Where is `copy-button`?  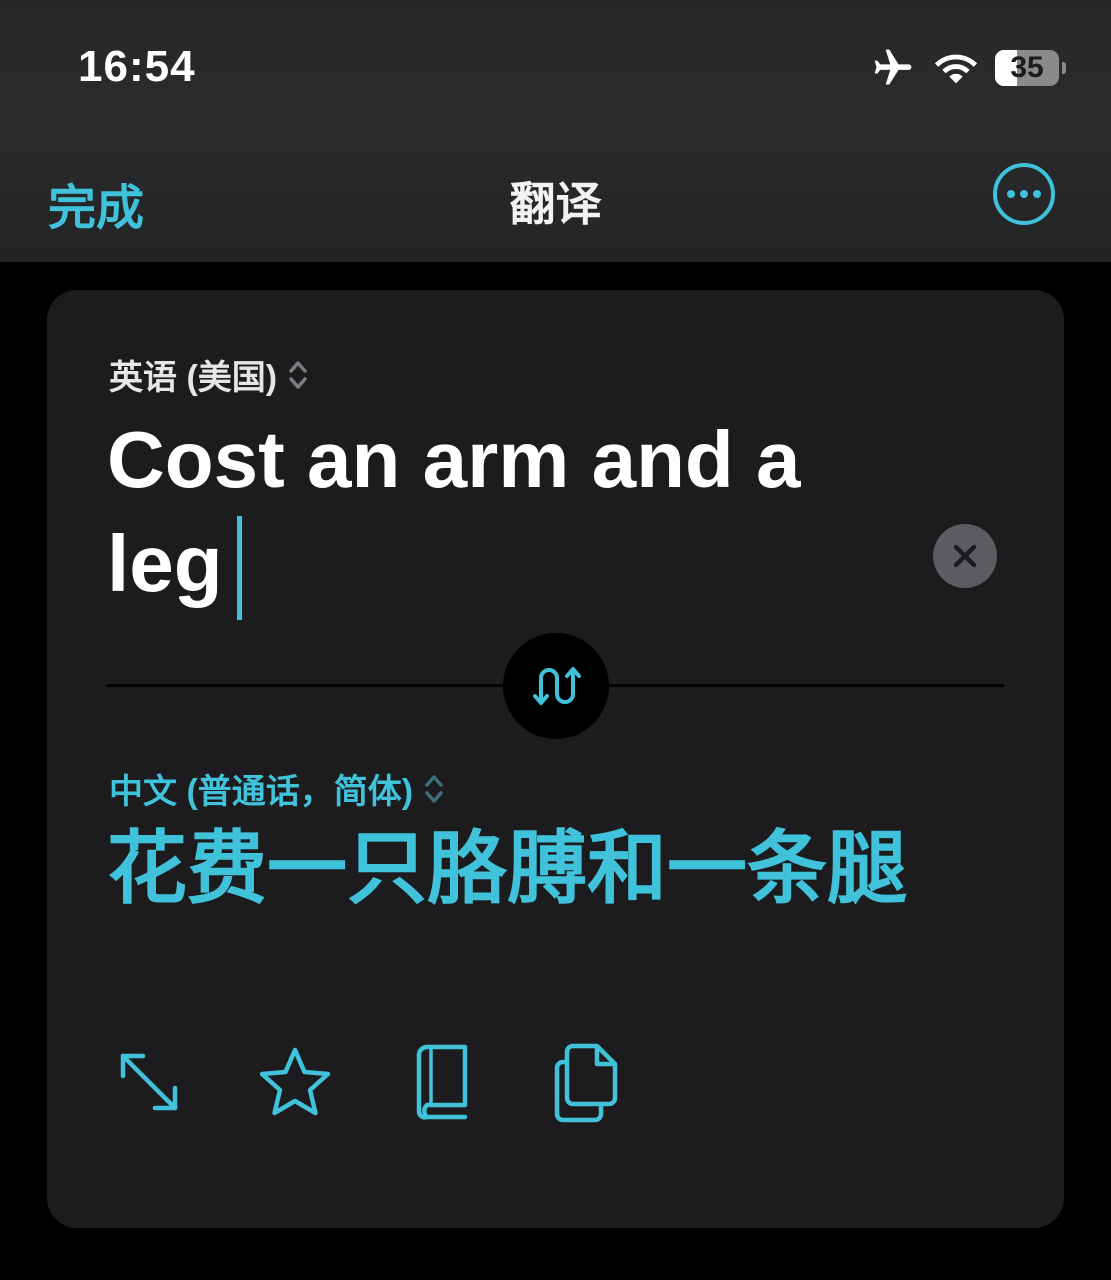 copy-button is located at coordinates (587, 1082).